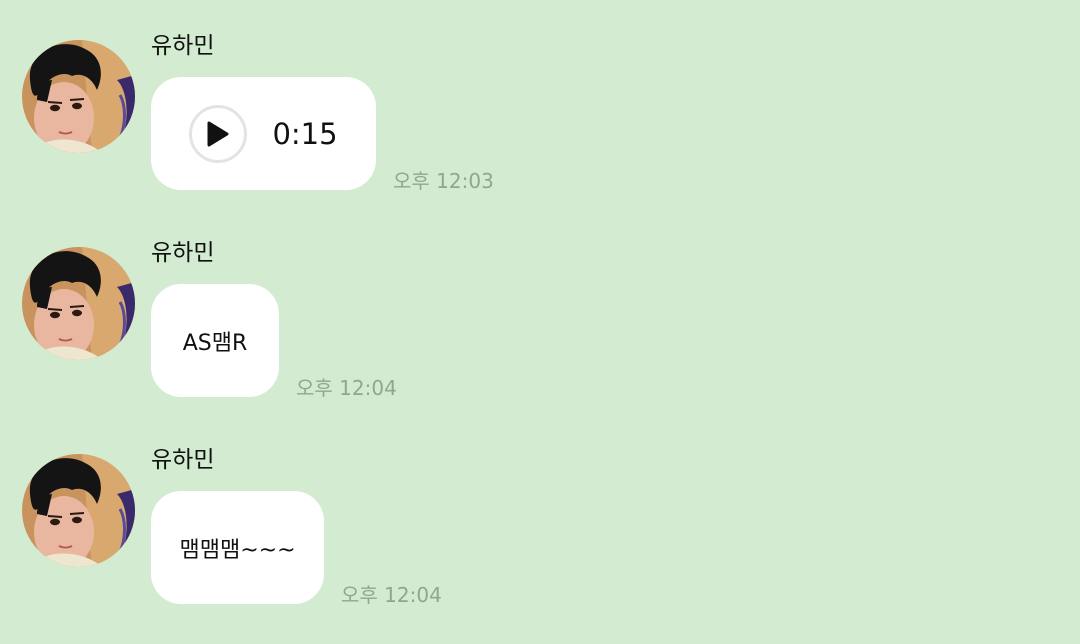 The width and height of the screenshot is (1080, 644). I want to click on voice-message-bubble: 0:15, so click(263, 133).